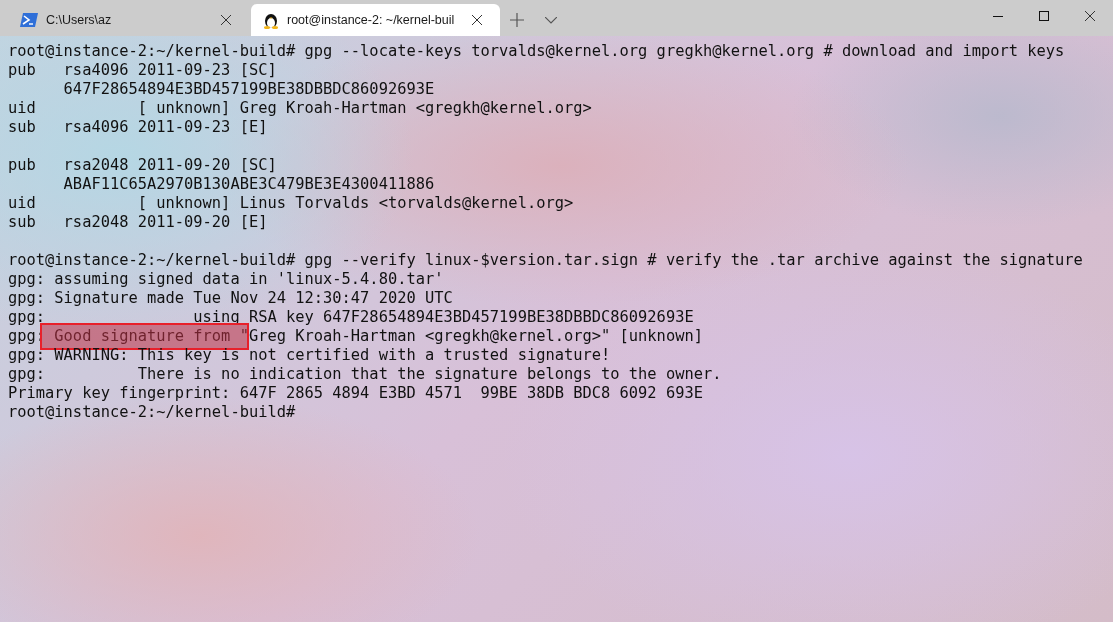 The image size is (1113, 622). What do you see at coordinates (537, 51) in the screenshot?
I see `terminal-line: root@instance-2:~/kernel-build# gpg --locate-keys torvalds@kernel.org gregkh@kernel.org # download and import keys` at bounding box center [537, 51].